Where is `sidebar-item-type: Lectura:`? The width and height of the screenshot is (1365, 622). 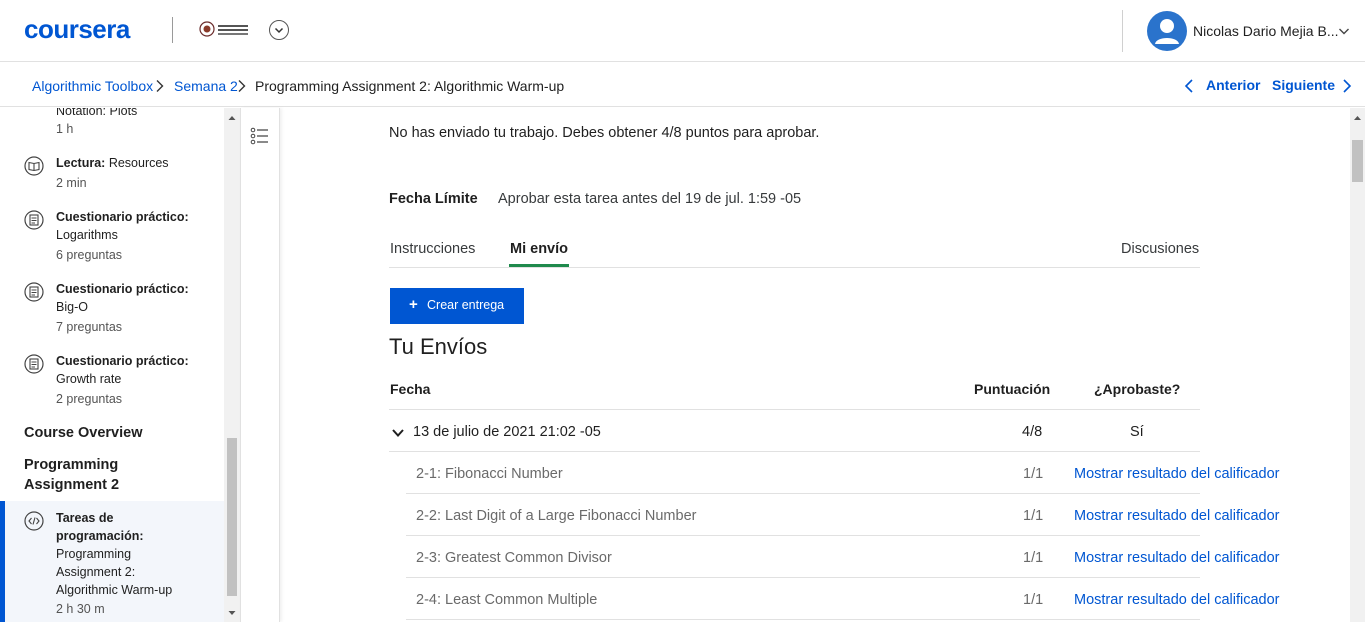 sidebar-item-type: Lectura: is located at coordinates (81, 163).